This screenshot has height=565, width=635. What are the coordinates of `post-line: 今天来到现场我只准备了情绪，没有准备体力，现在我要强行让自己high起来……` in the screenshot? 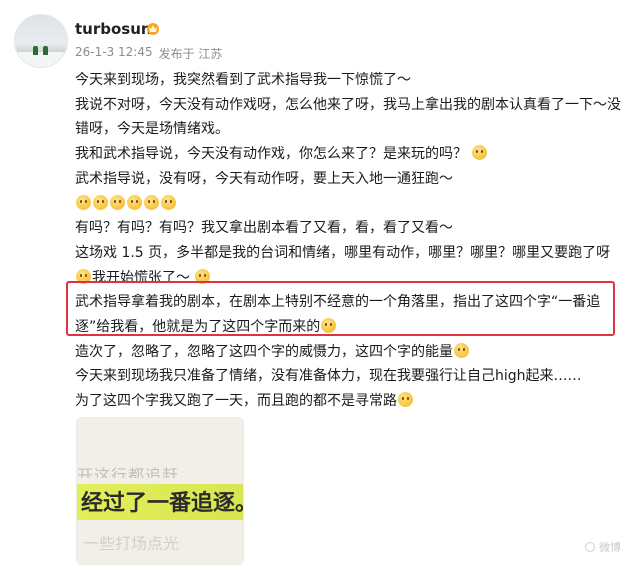 It's located at (328, 376).